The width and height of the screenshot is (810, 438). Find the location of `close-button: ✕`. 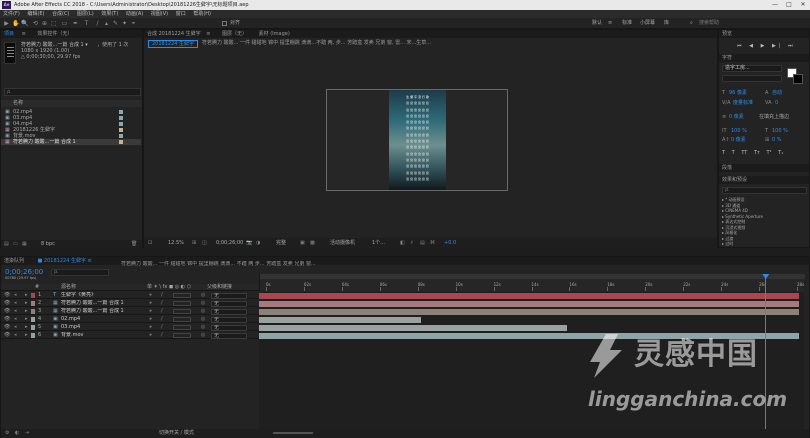

close-button: ✕ is located at coordinates (803, 5).